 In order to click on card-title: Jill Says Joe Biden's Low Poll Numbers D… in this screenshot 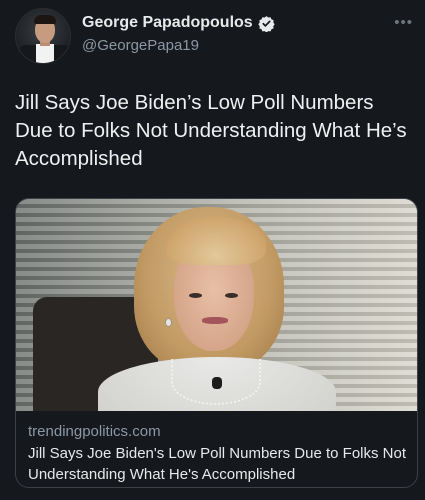, I will do `click(217, 464)`.